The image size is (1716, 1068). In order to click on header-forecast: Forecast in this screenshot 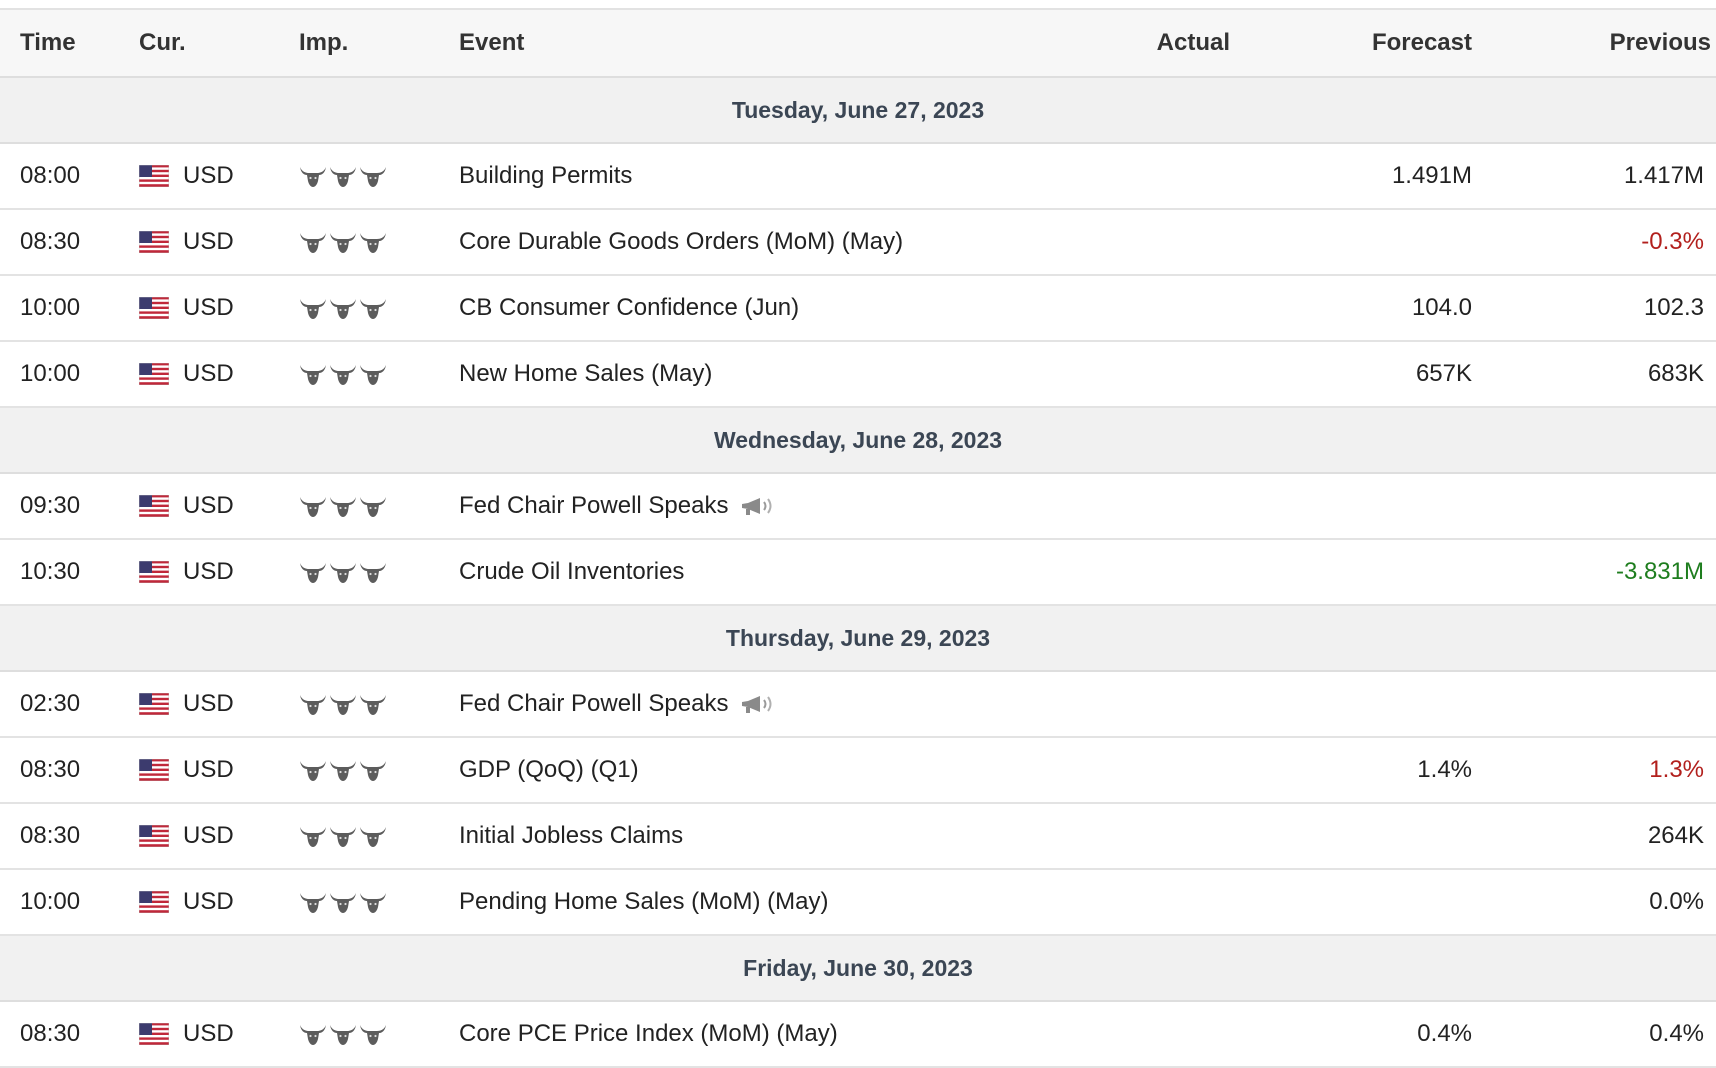, I will do `click(1422, 43)`.